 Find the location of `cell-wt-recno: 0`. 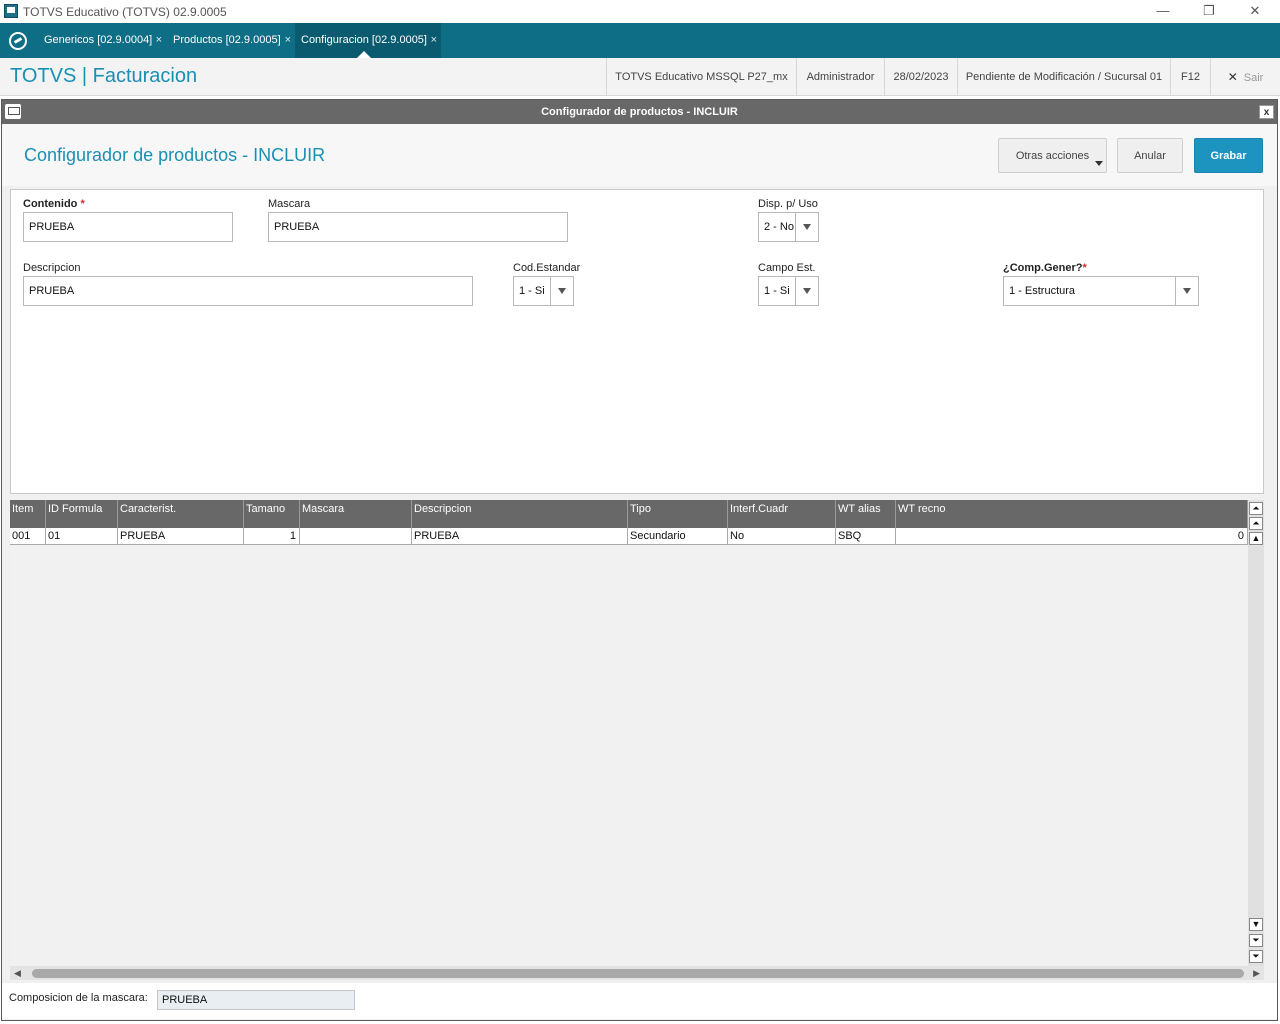

cell-wt-recno: 0 is located at coordinates (1072, 536).